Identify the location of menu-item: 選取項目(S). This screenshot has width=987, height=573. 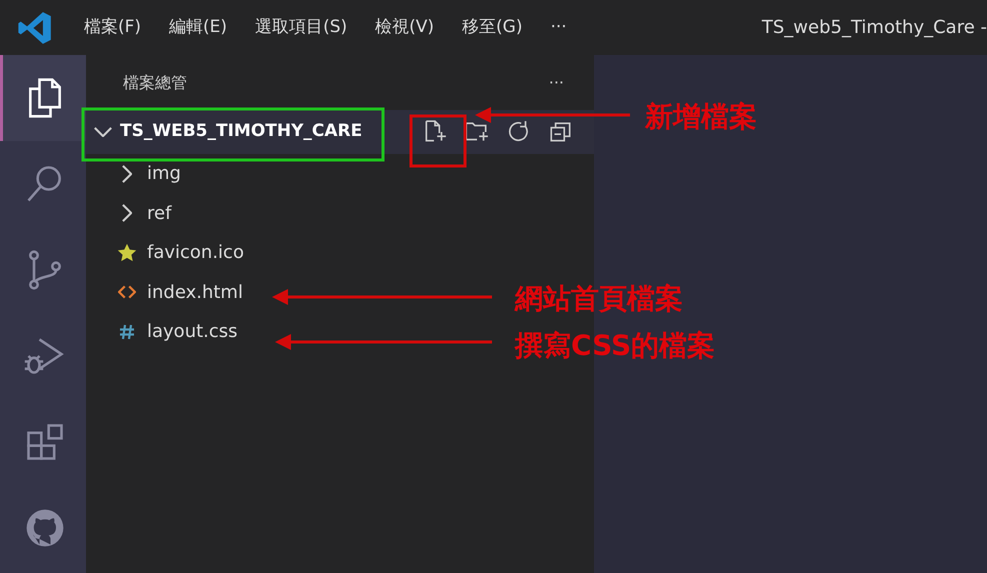
(301, 27).